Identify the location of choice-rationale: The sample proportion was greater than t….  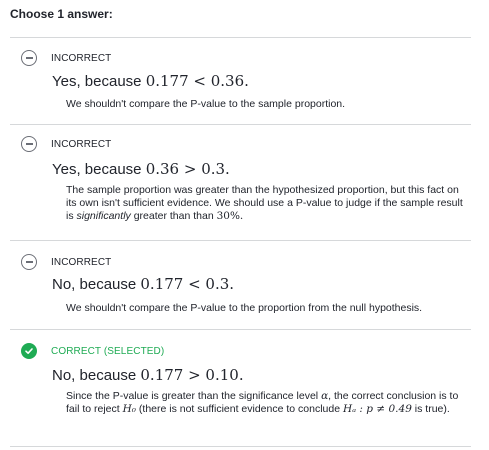
(266, 203).